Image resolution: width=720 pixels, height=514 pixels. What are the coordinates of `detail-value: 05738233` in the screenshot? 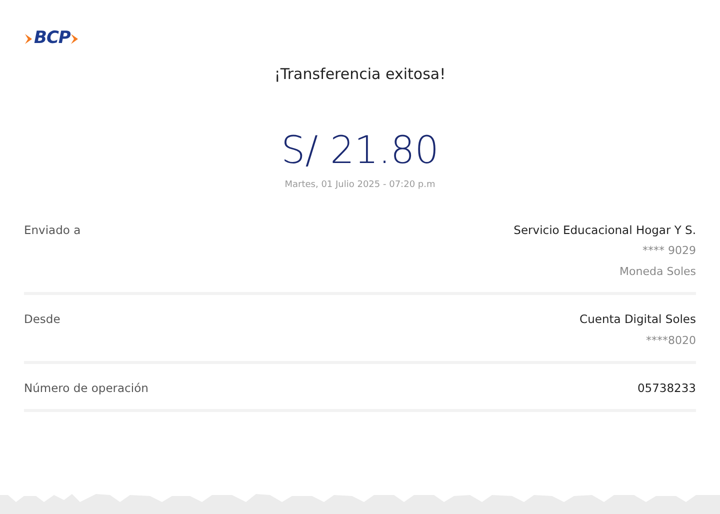 It's located at (666, 388).